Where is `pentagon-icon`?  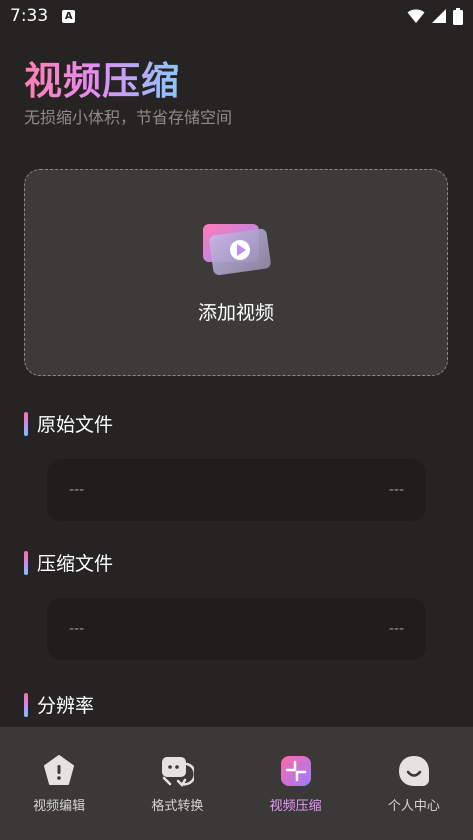
pentagon-icon is located at coordinates (59, 770).